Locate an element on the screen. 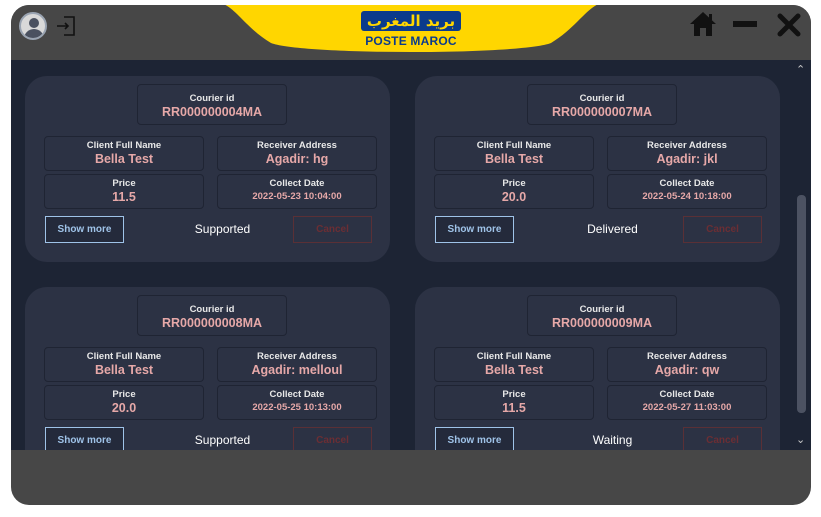 Image resolution: width=821 pixels, height=517 pixels. collect-date-value: 2022-05-23 10:04:00 is located at coordinates (297, 196).